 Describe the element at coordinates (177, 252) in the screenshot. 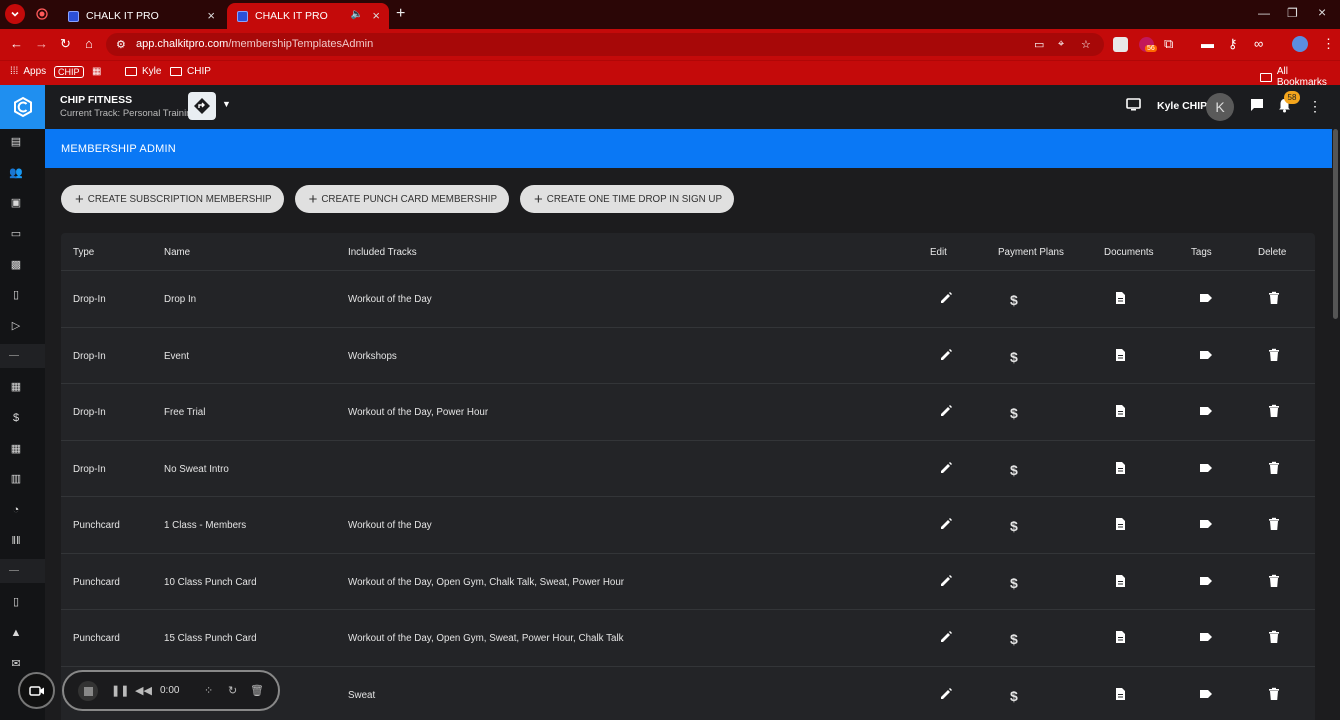

I see `header-name: Name` at that location.